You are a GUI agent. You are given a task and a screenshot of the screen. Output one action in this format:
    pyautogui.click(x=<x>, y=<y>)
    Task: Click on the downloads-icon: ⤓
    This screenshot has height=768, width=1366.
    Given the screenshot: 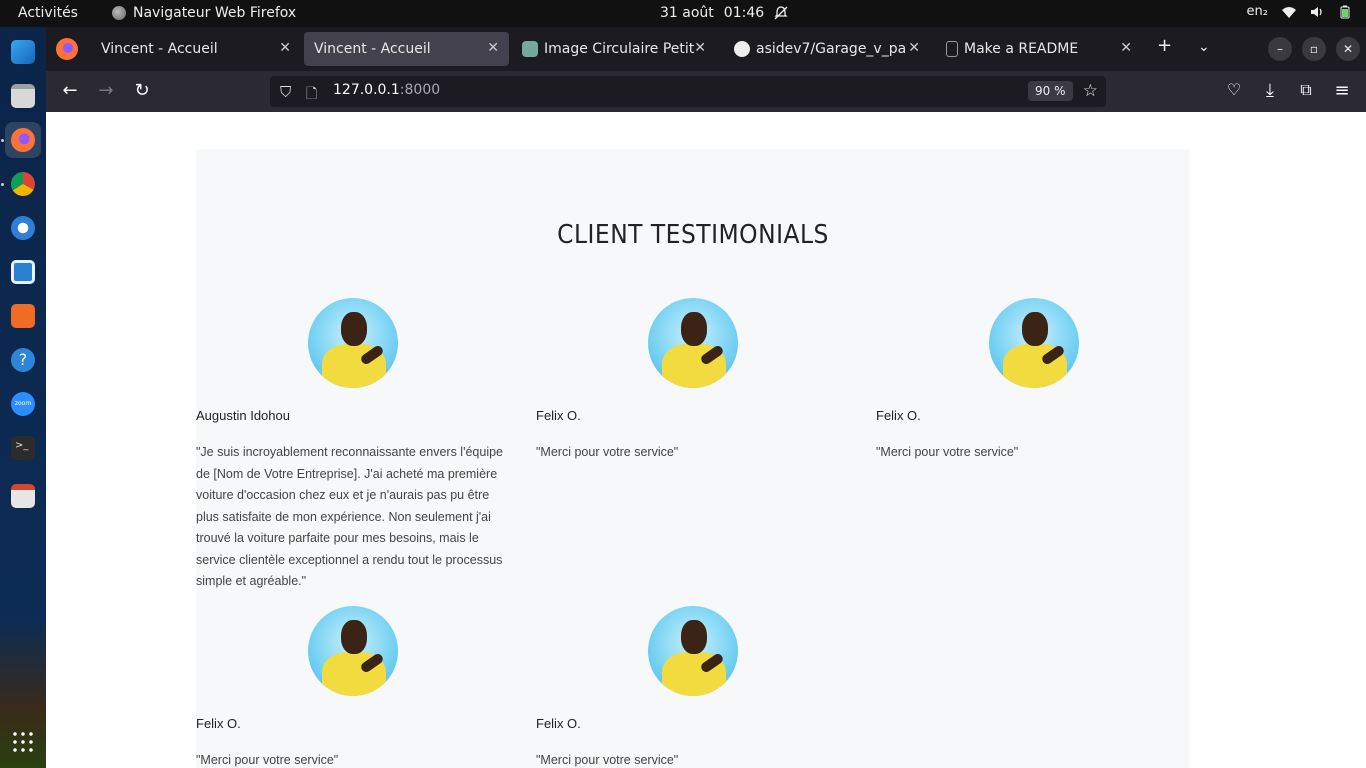 What is the action you would take?
    pyautogui.click(x=1270, y=90)
    